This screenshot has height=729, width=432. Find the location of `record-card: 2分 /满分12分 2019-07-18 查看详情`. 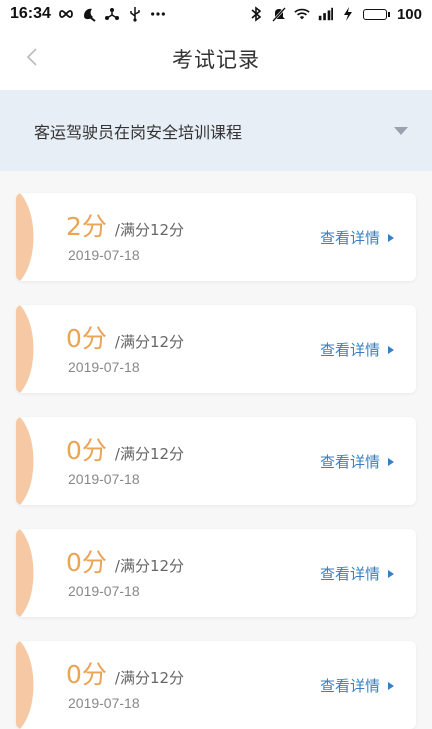

record-card: 2分 /满分12分 2019-07-18 查看详情 is located at coordinates (216, 237).